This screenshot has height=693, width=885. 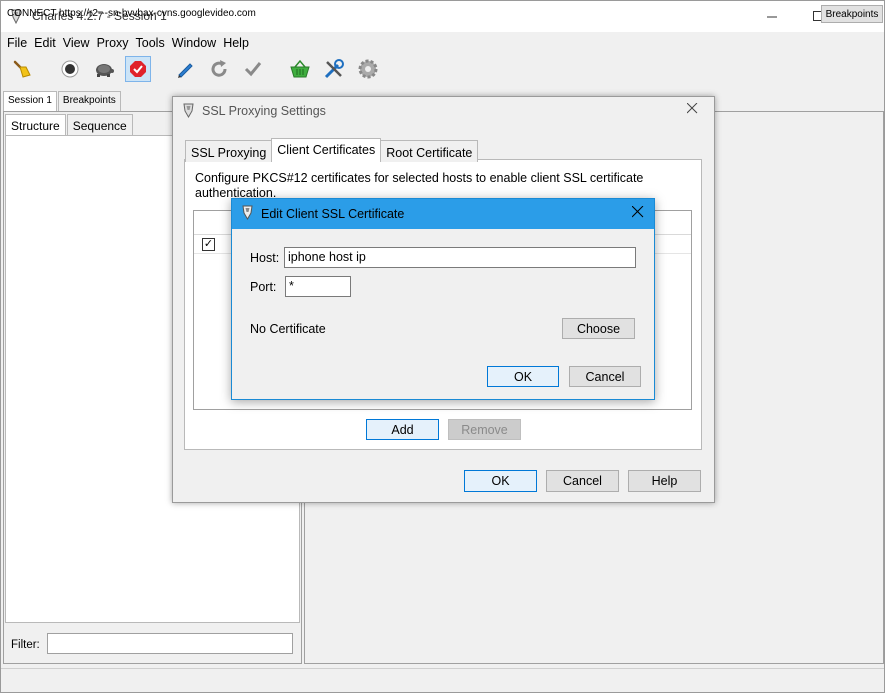 What do you see at coordinates (523, 376) in the screenshot?
I see `edit-ok-button: OK` at bounding box center [523, 376].